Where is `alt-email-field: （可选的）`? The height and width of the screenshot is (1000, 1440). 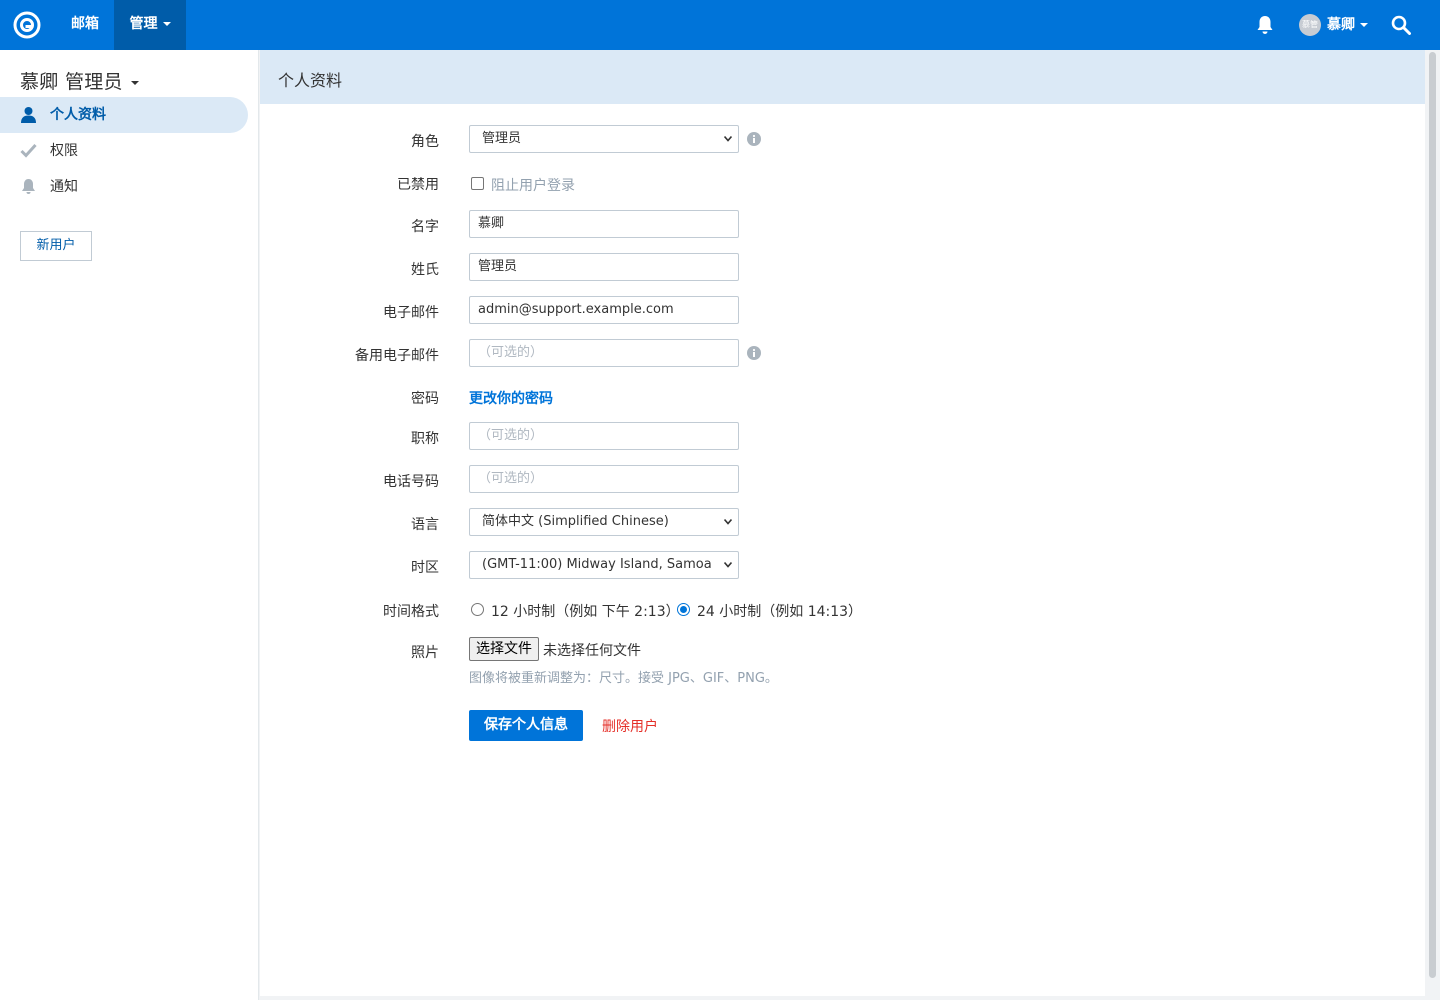 alt-email-field: （可选的） is located at coordinates (604, 353).